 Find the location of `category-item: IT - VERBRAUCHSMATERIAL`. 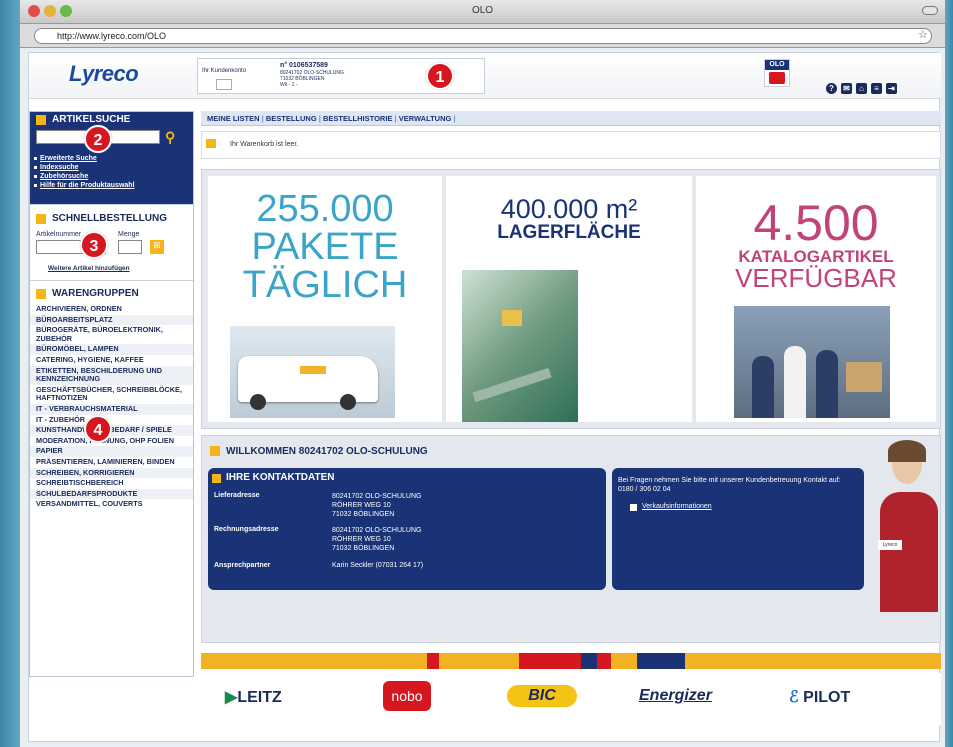

category-item: IT - VERBRAUCHSMATERIAL is located at coordinates (111, 409).